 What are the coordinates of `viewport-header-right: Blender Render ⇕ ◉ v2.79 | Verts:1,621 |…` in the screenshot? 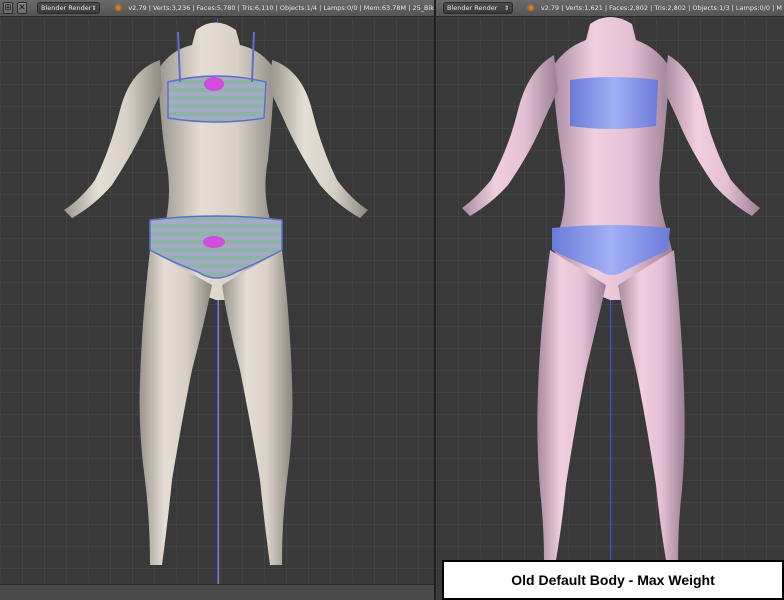 It's located at (610, 8).